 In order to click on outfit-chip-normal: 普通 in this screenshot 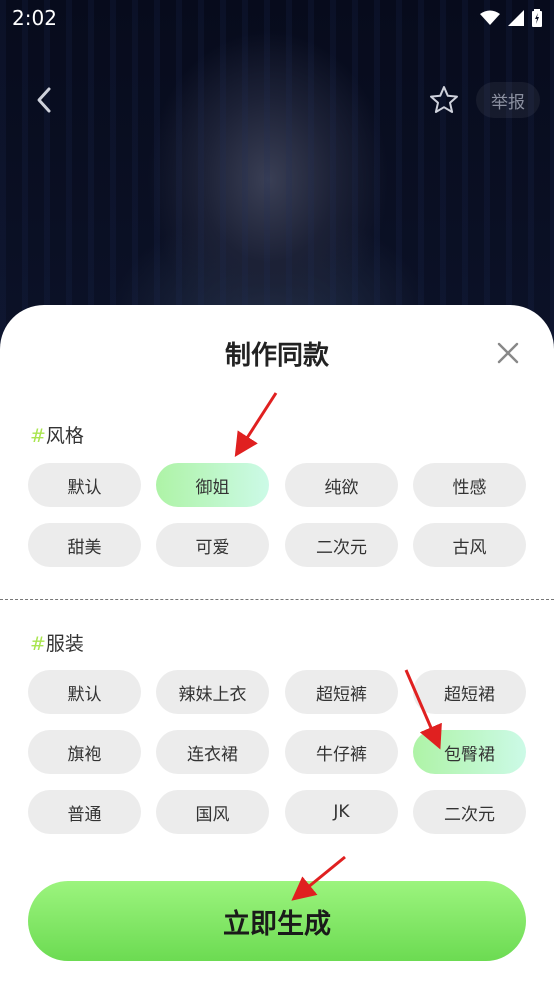, I will do `click(84, 812)`.